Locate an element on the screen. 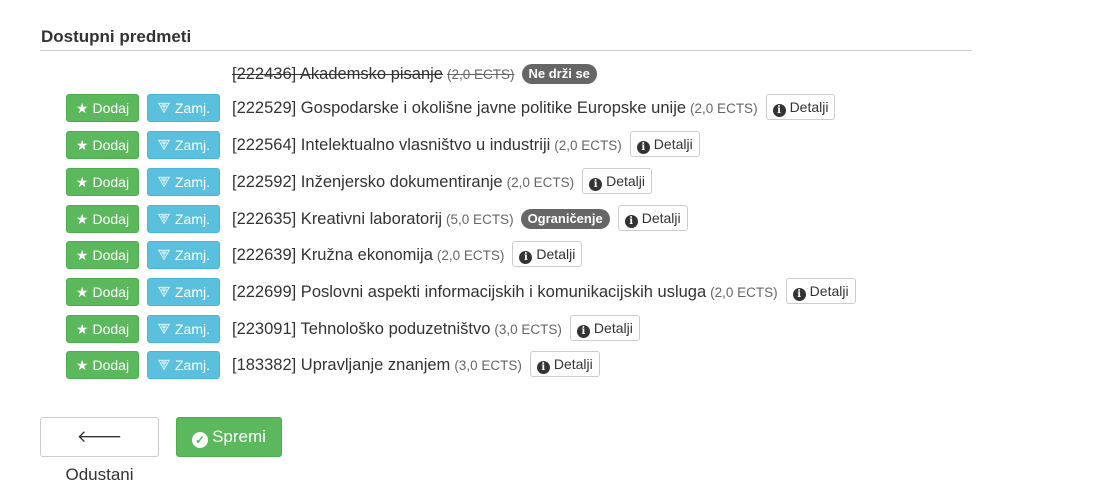 The image size is (1106, 494). course-ects: (5,0 ECTS) is located at coordinates (480, 219).